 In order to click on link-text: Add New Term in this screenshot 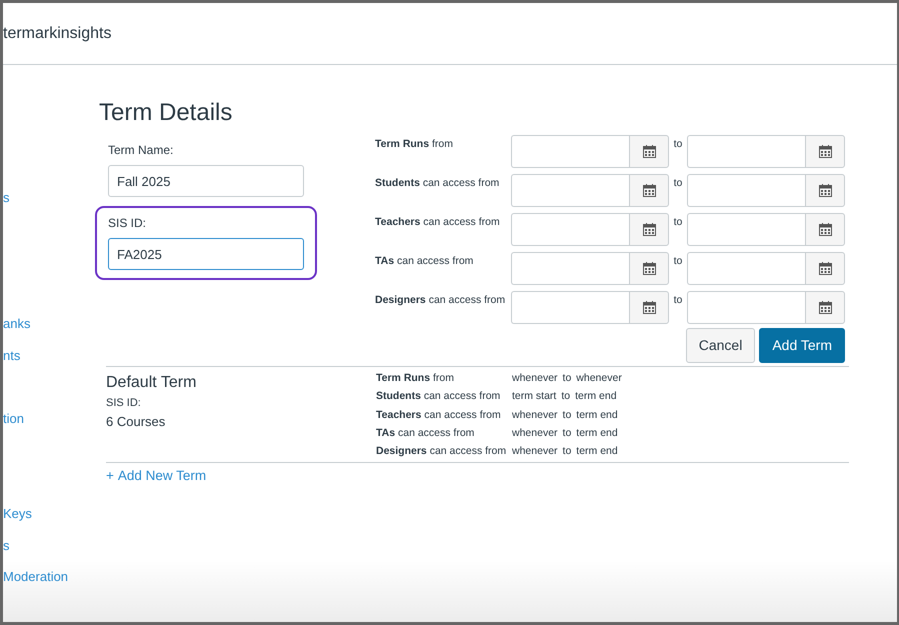, I will do `click(162, 476)`.